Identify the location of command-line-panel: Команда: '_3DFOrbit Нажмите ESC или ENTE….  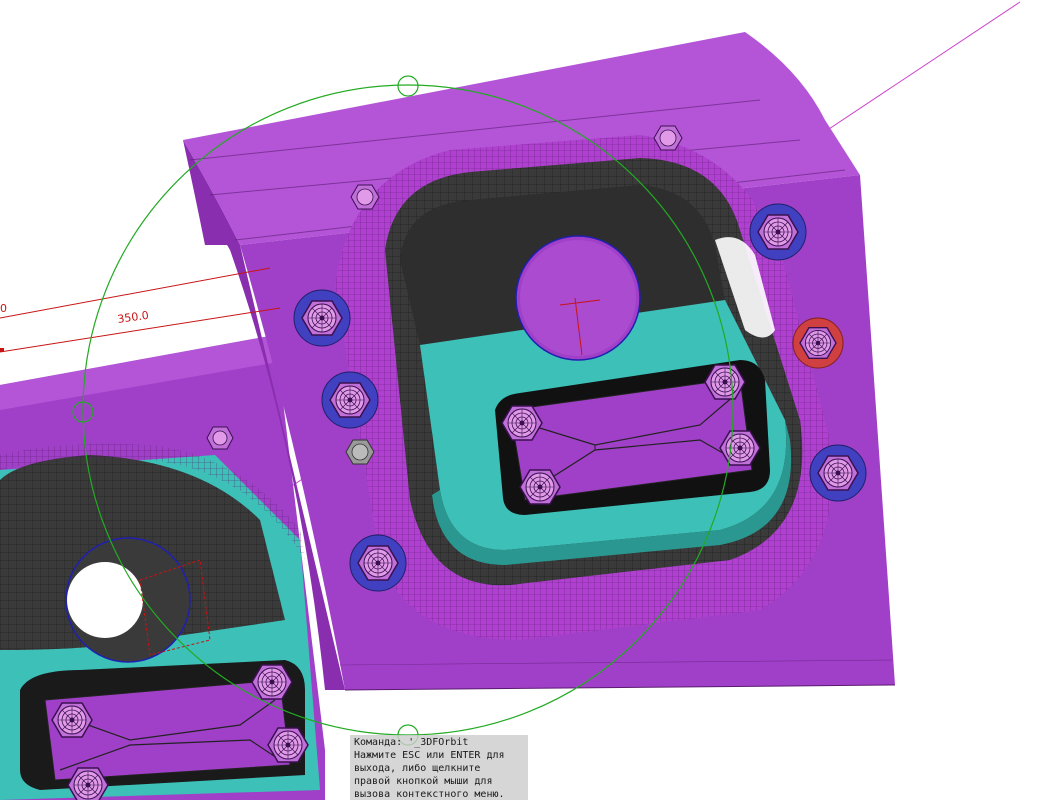
(439, 767).